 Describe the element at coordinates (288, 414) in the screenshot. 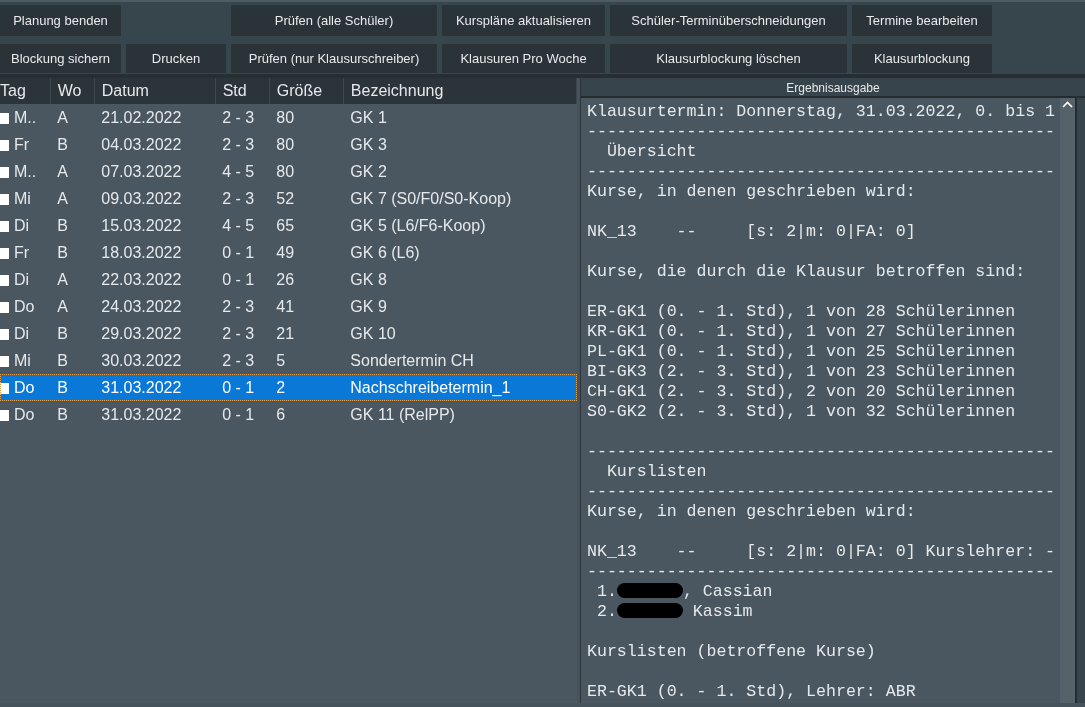

I see `table-row: Do B 31.03.2022 0 - 1 6 GK 11 (RelPP)` at that location.